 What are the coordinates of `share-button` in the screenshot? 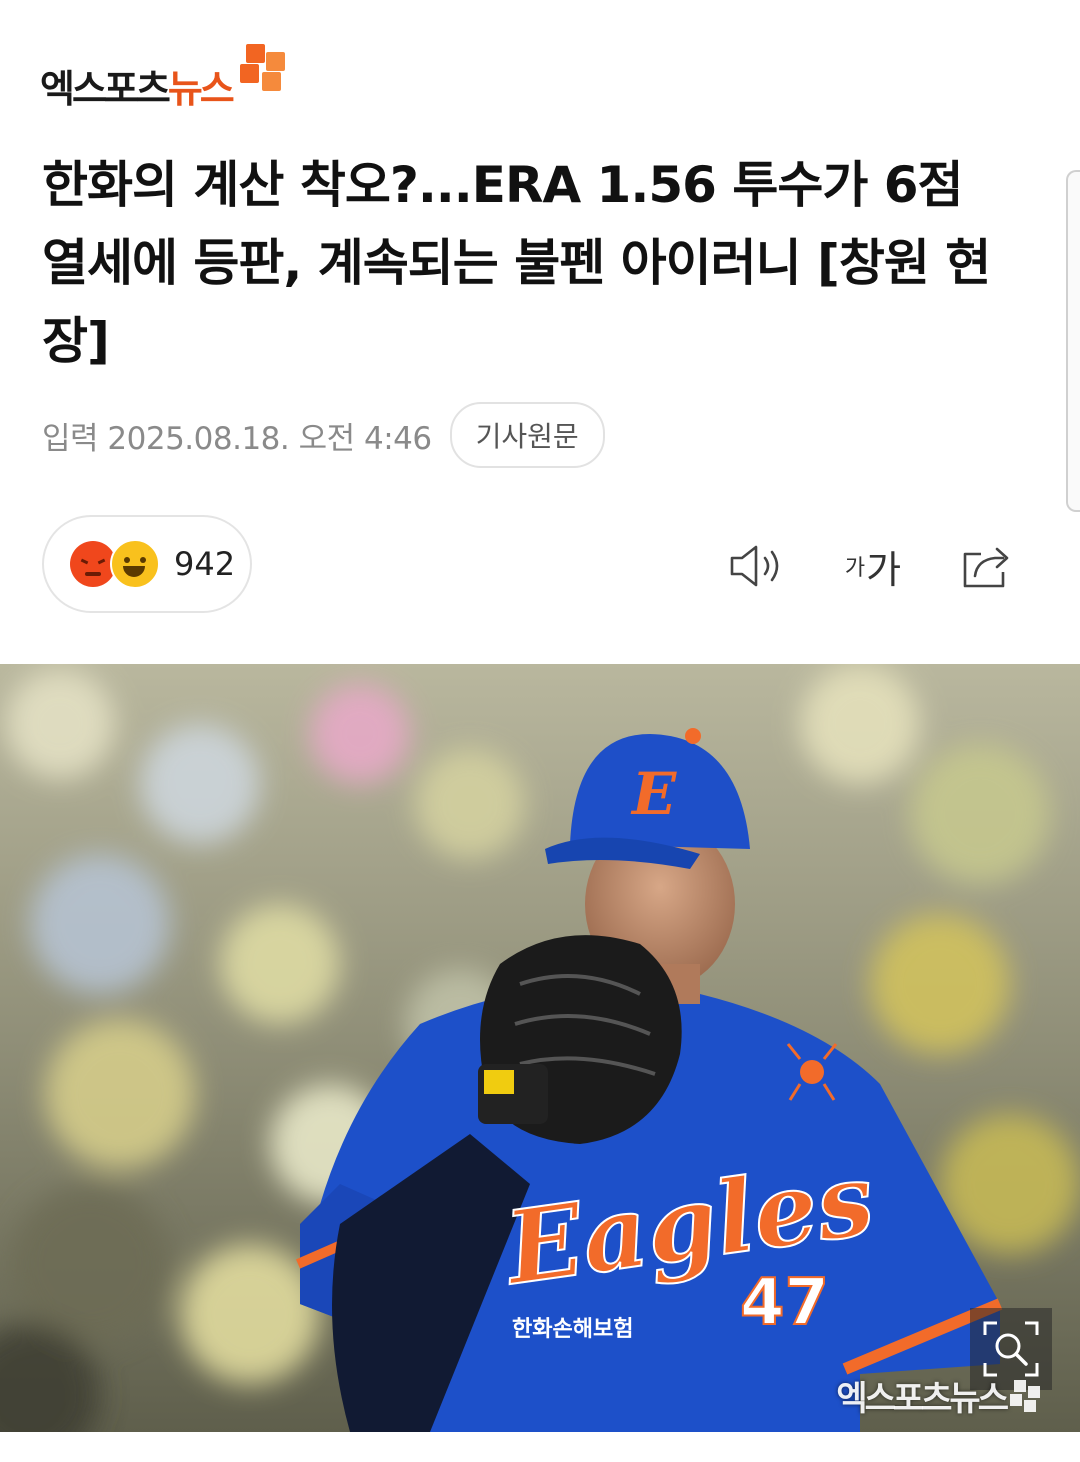 It's located at (987, 566).